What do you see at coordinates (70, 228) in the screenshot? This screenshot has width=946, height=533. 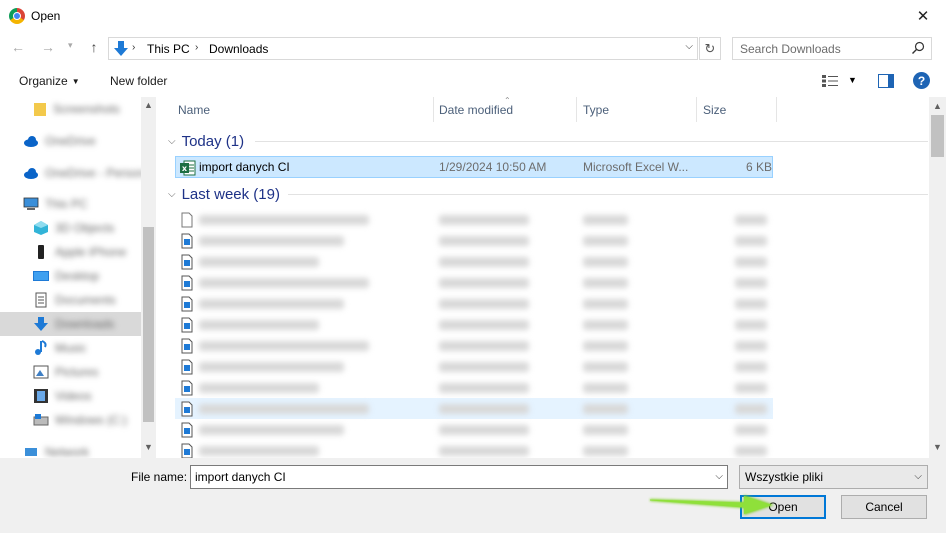 I see `sidebar-item-3d-objects: 3D Objects` at bounding box center [70, 228].